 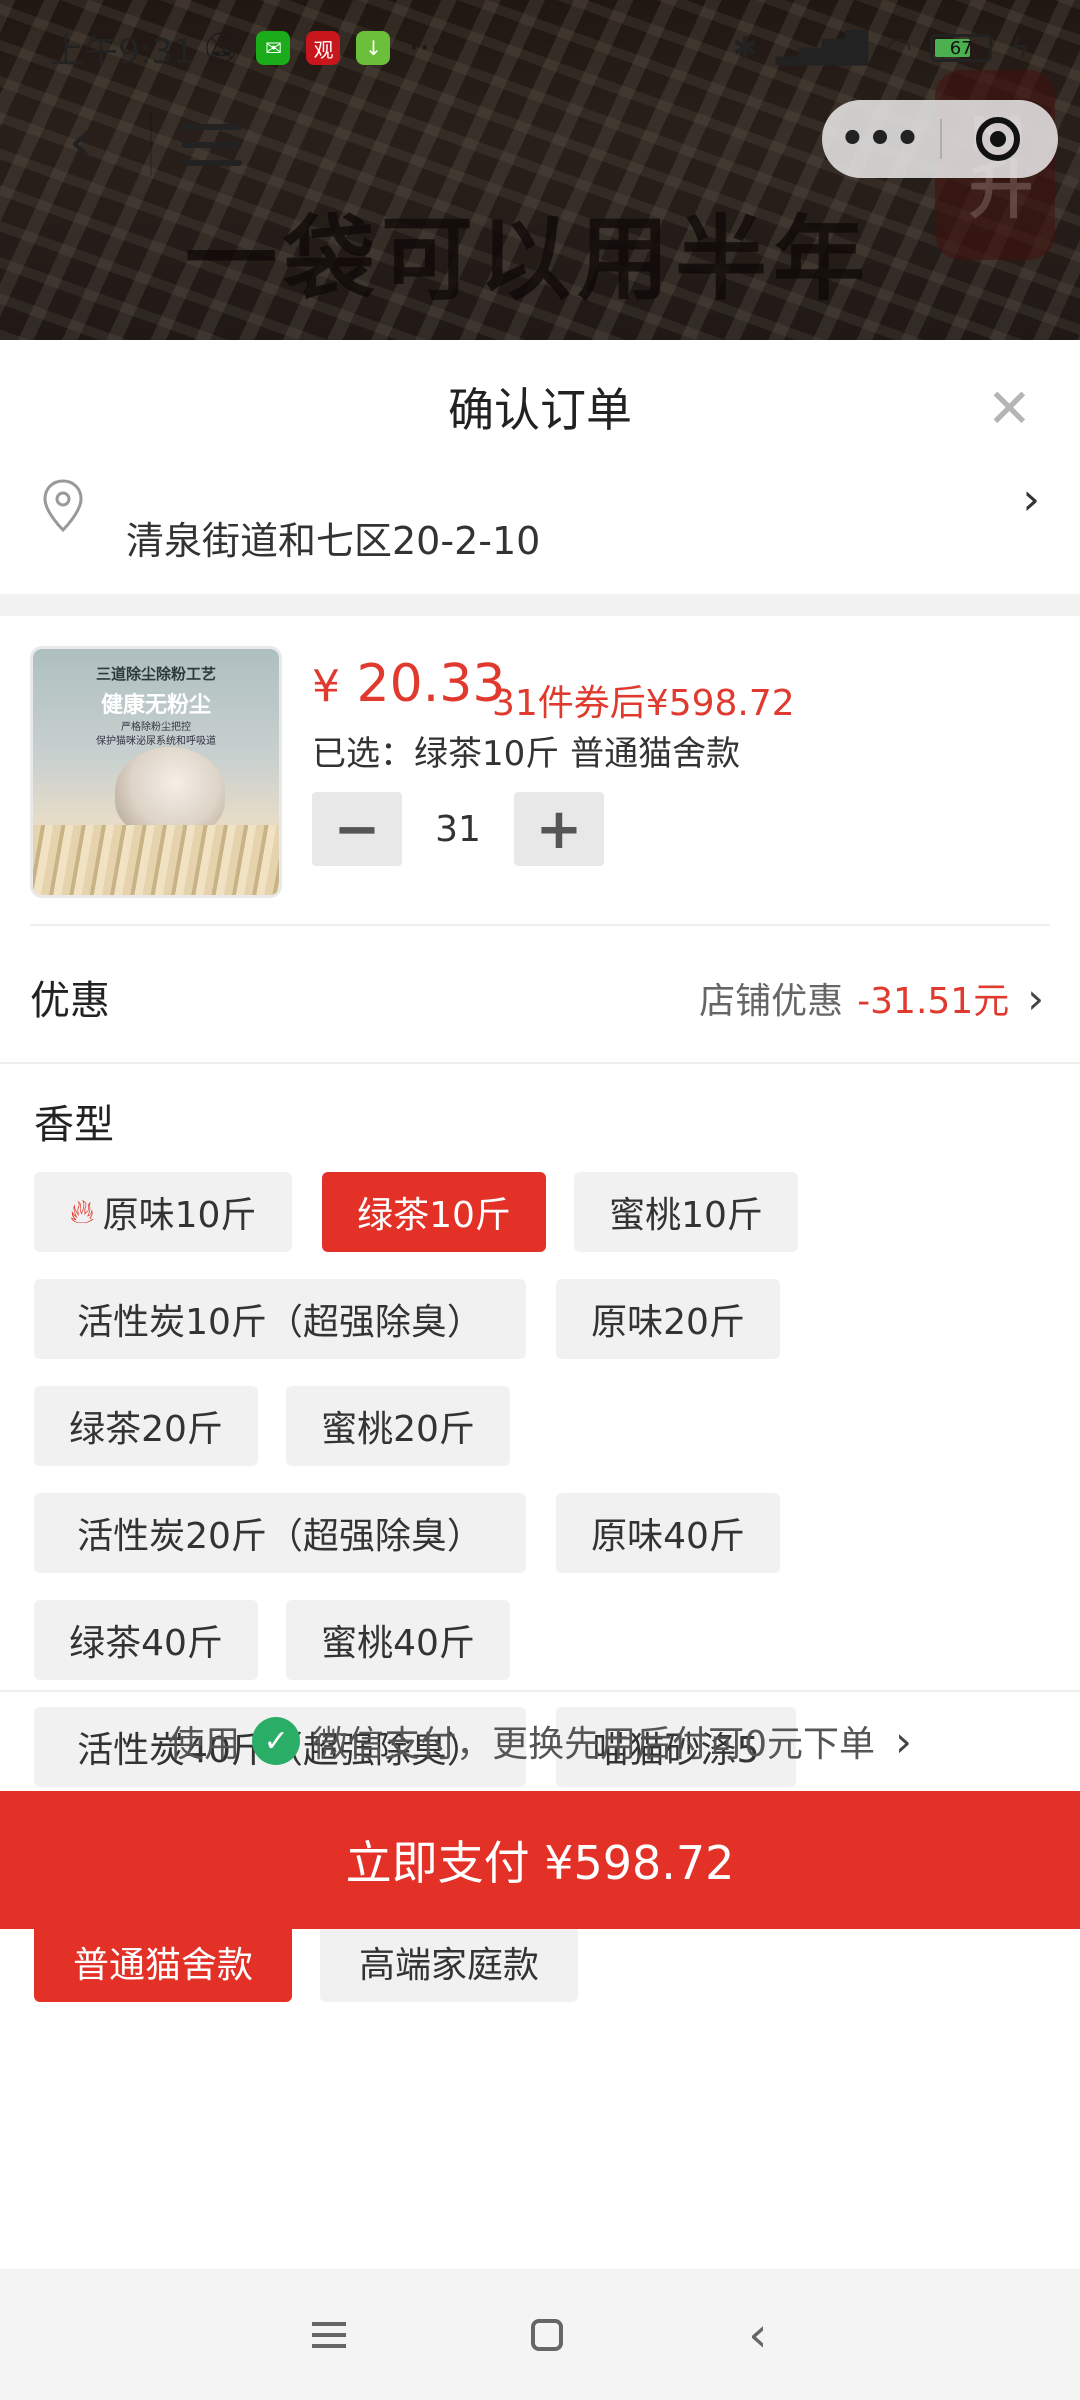 I want to click on payment-method-row: 使用 ✓ 微信支付，更换先用后付可0元下单 ›, so click(x=540, y=1740).